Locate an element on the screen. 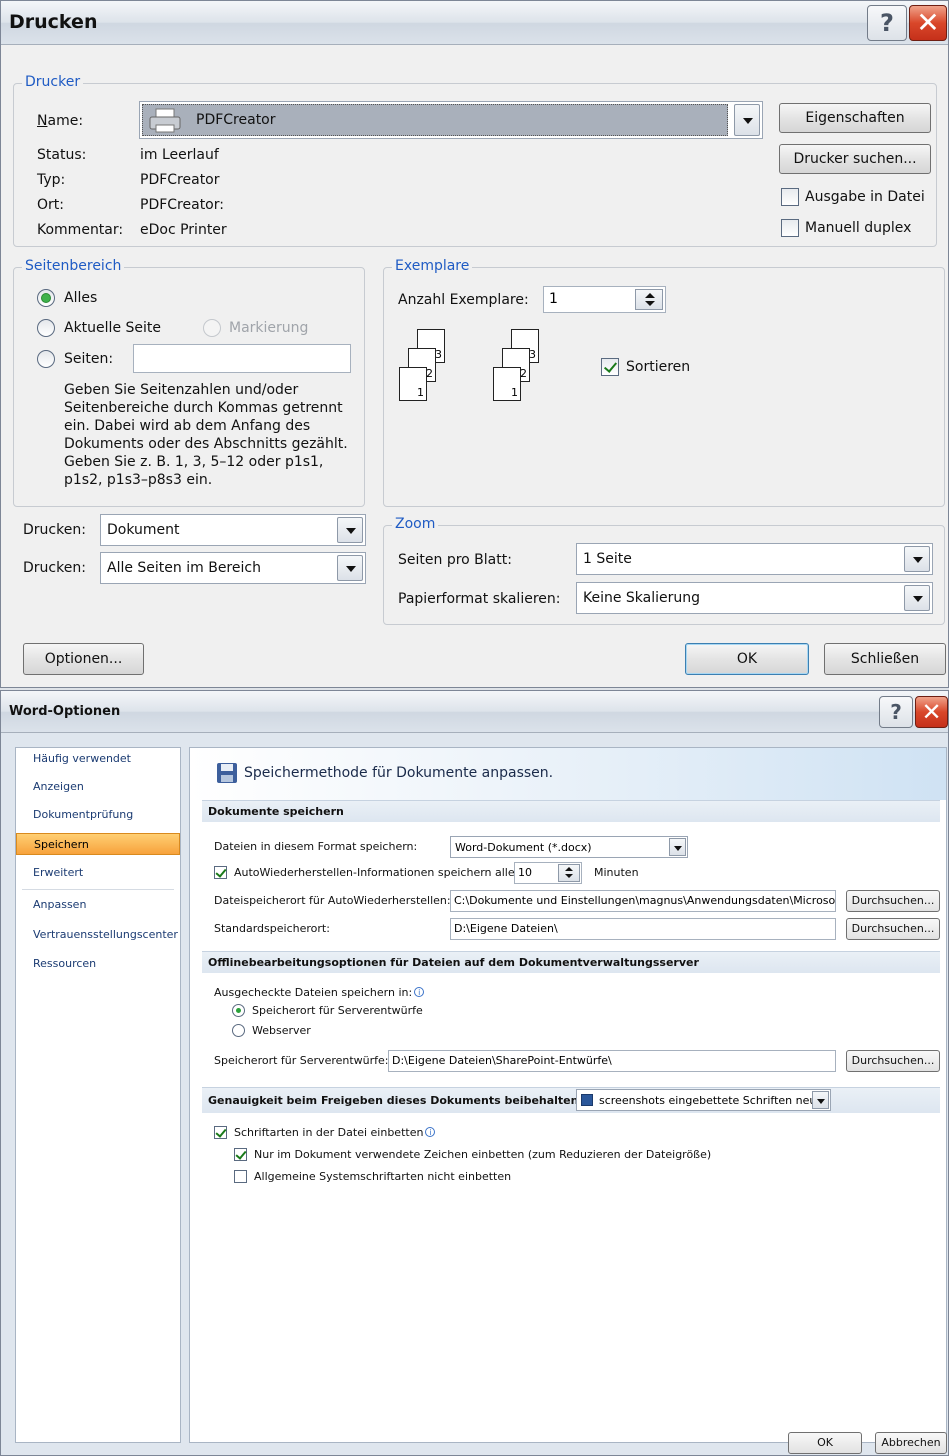 The image size is (949, 1456). manual-duplex-checkbox is located at coordinates (790, 228).